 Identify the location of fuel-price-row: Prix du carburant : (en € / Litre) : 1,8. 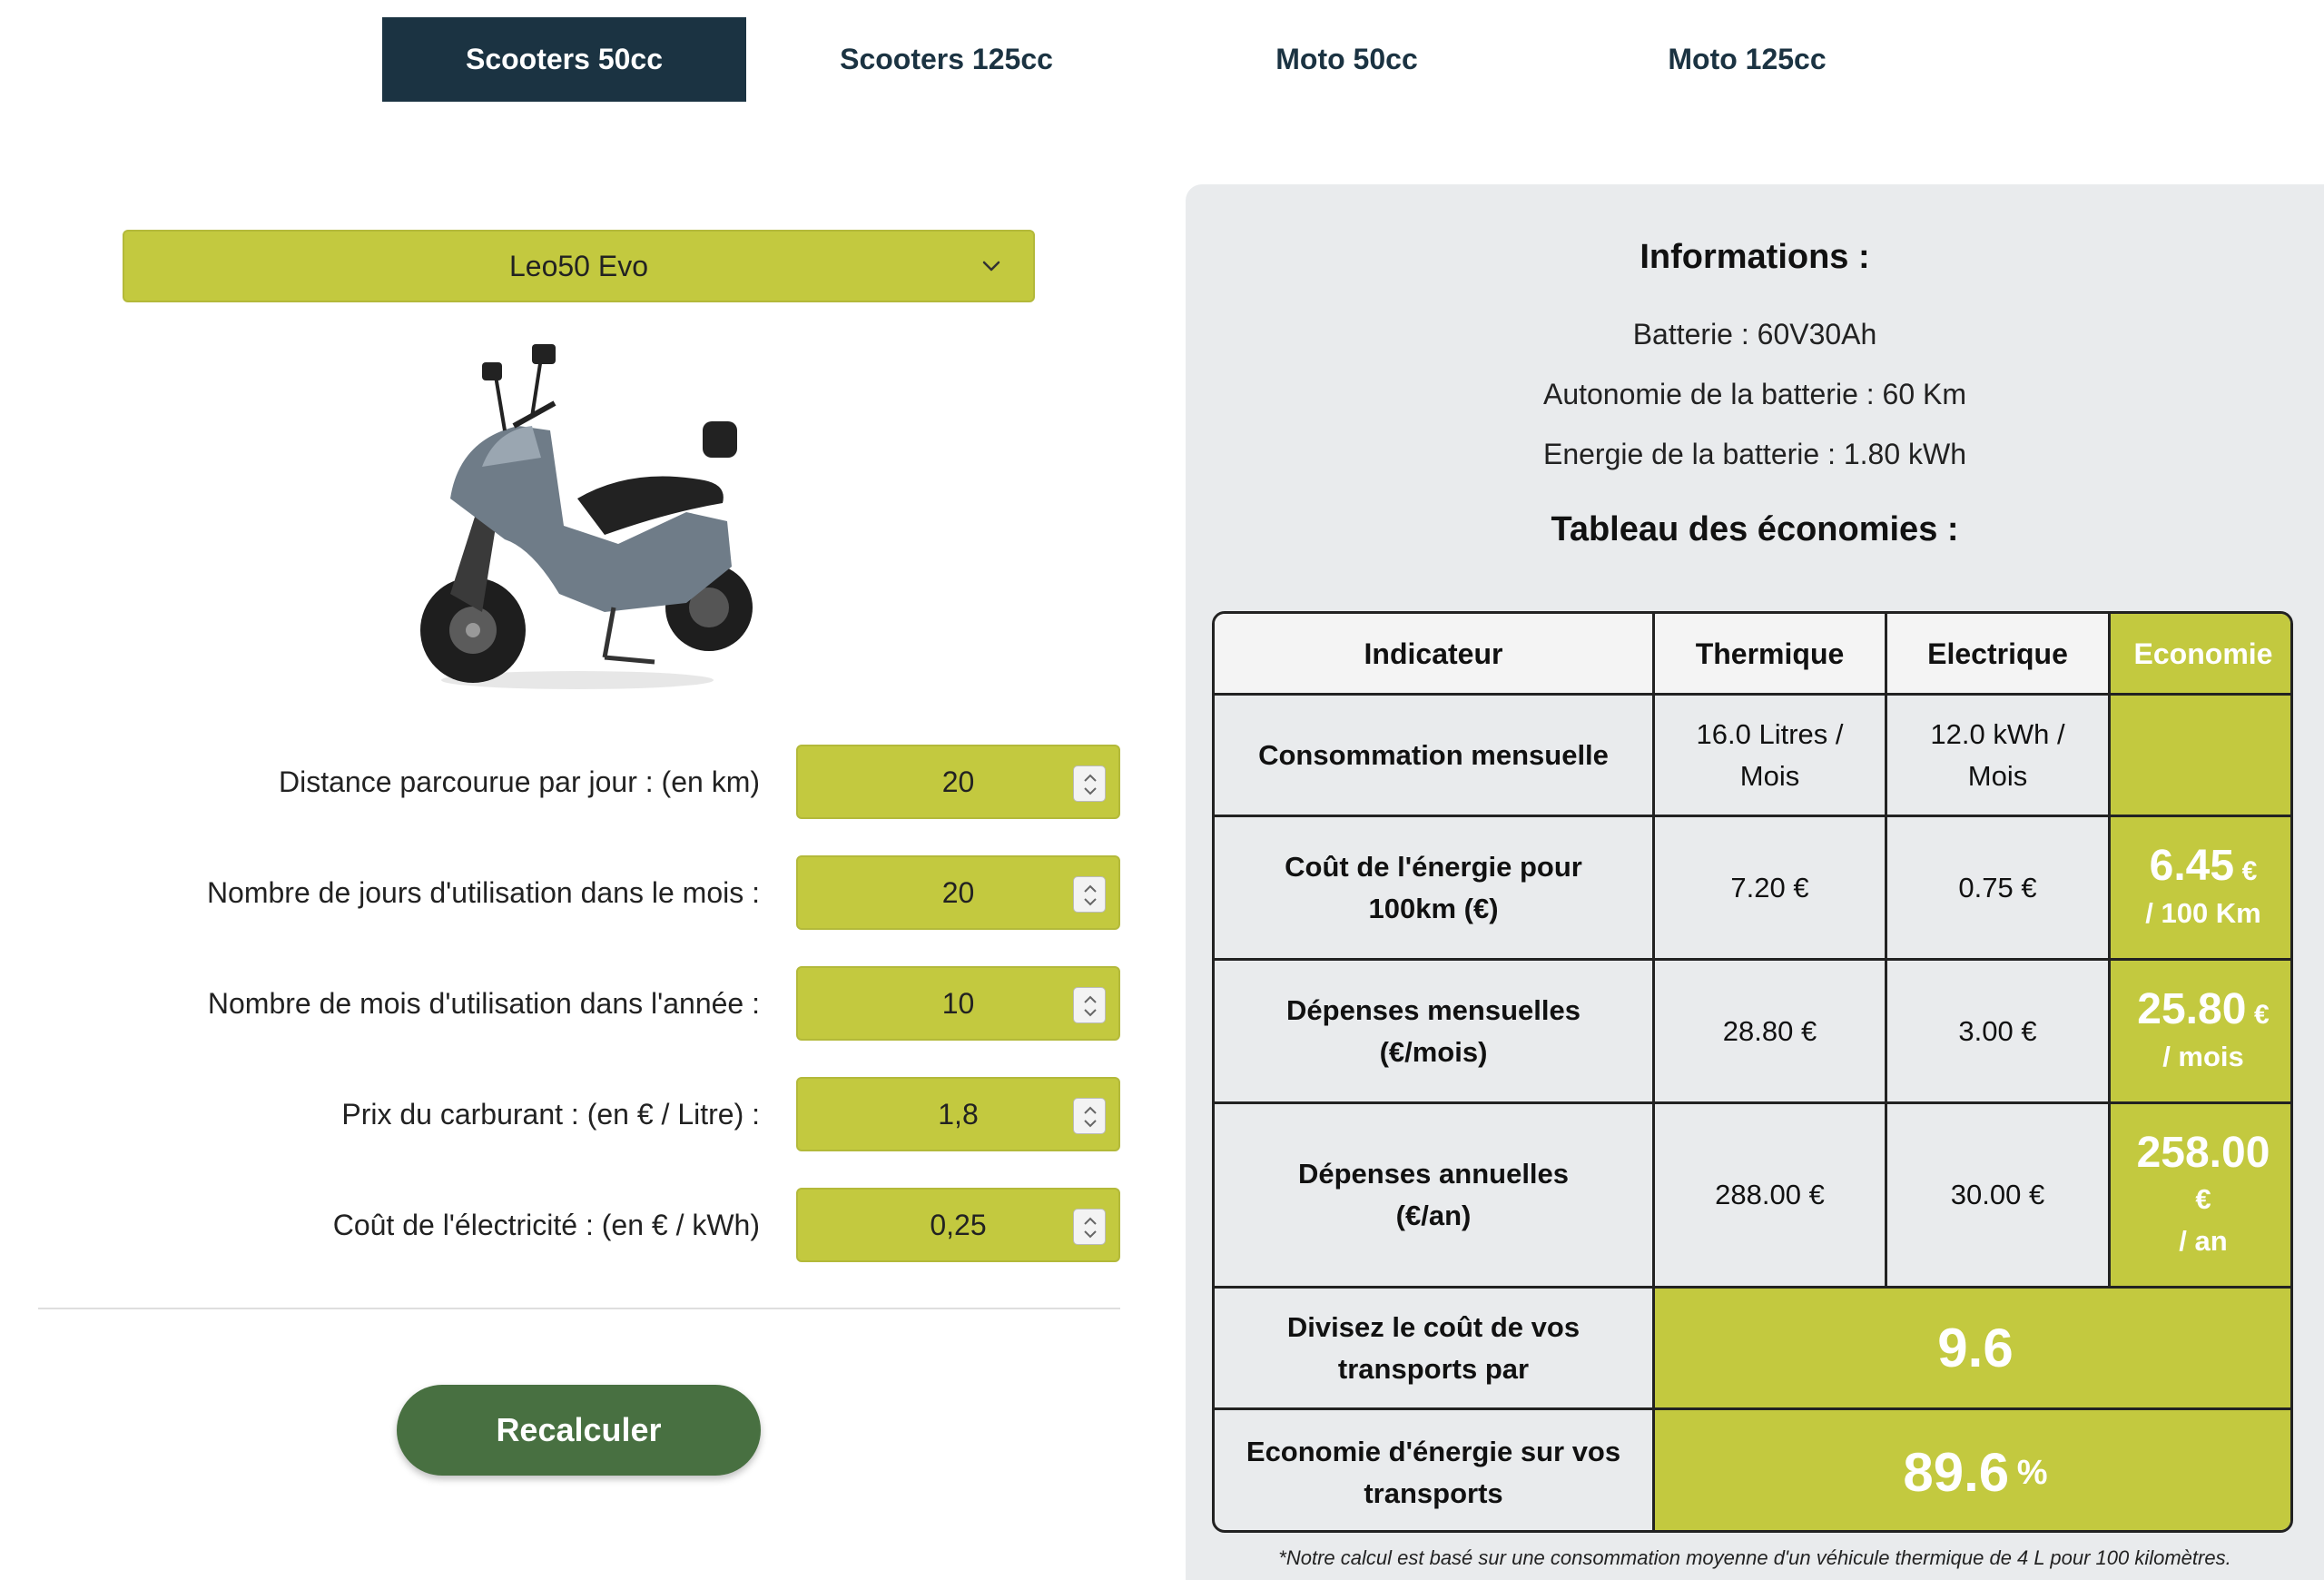
(563, 1114).